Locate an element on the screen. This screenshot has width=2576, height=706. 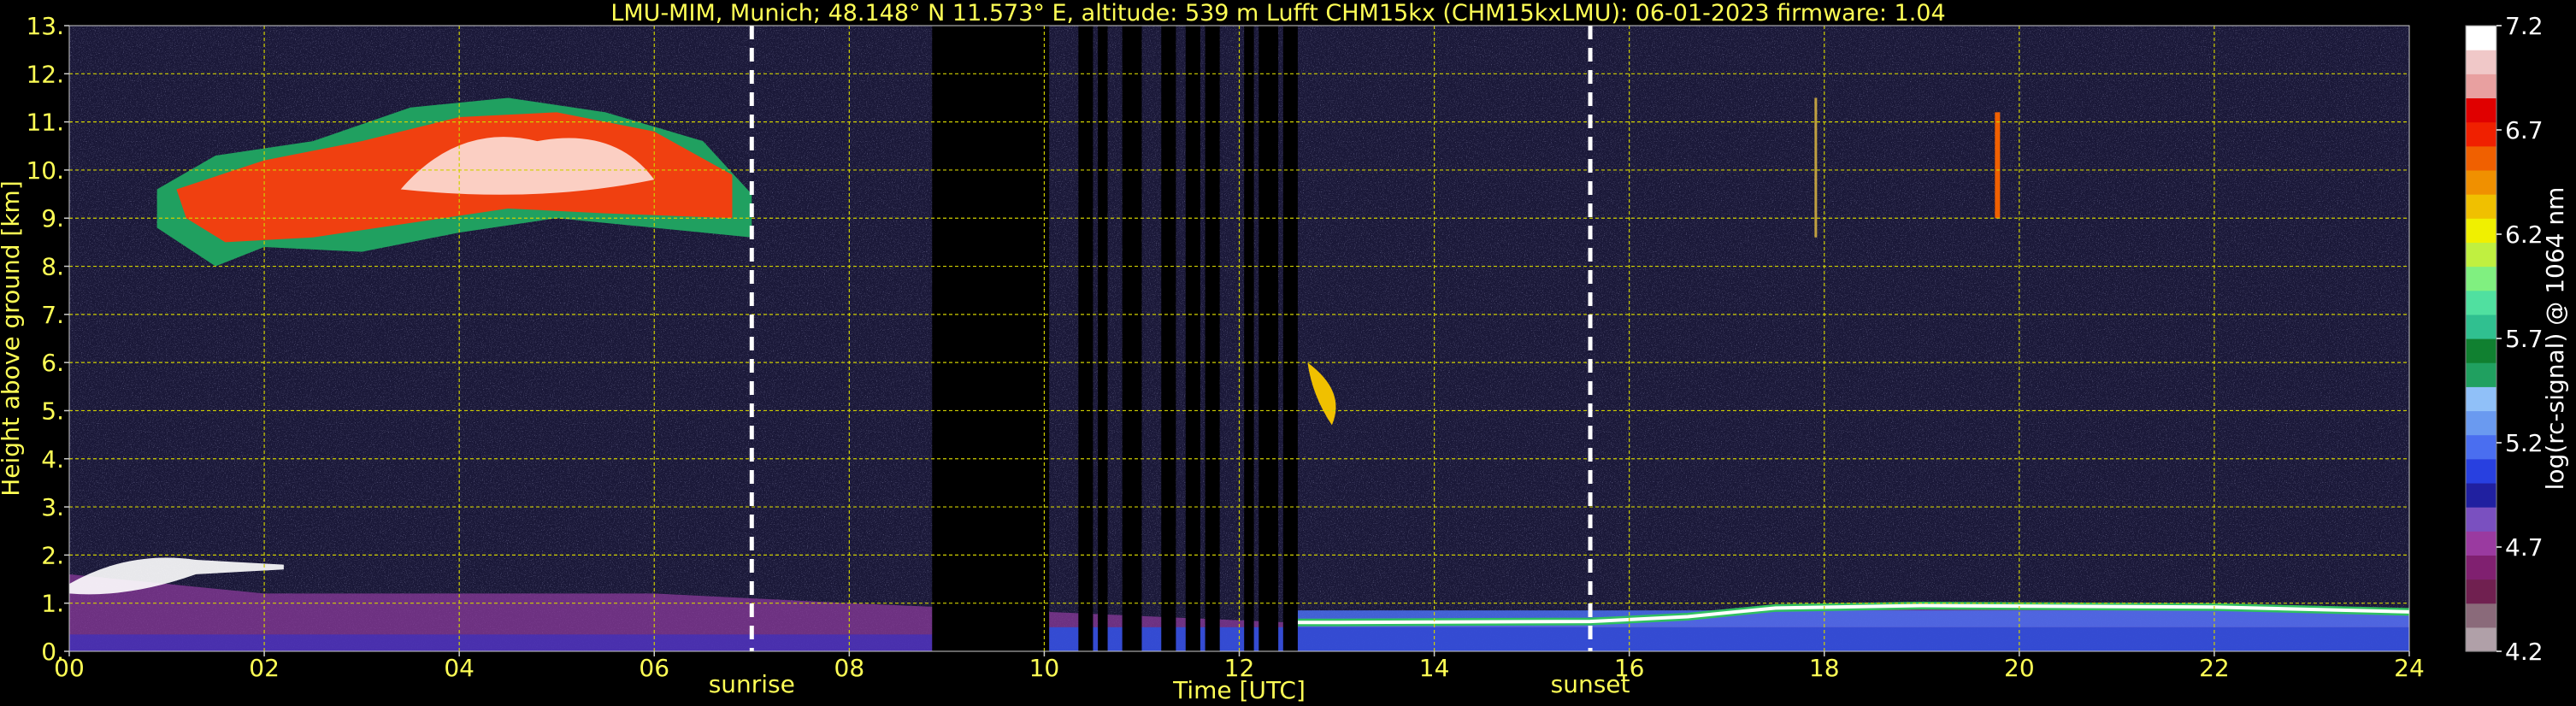
y-tick-label: 1. is located at coordinates (52, 604).